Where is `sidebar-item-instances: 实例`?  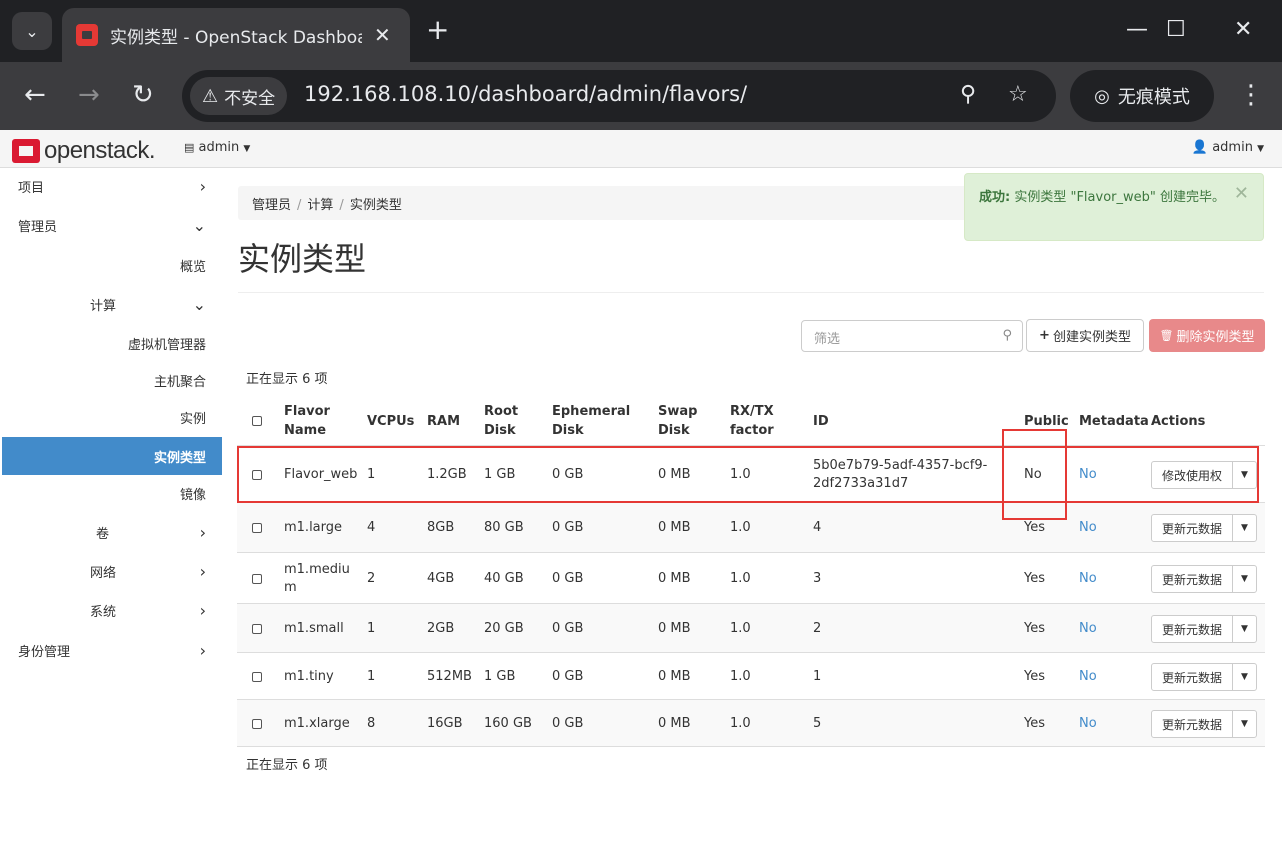 sidebar-item-instances: 实例 is located at coordinates (112, 417).